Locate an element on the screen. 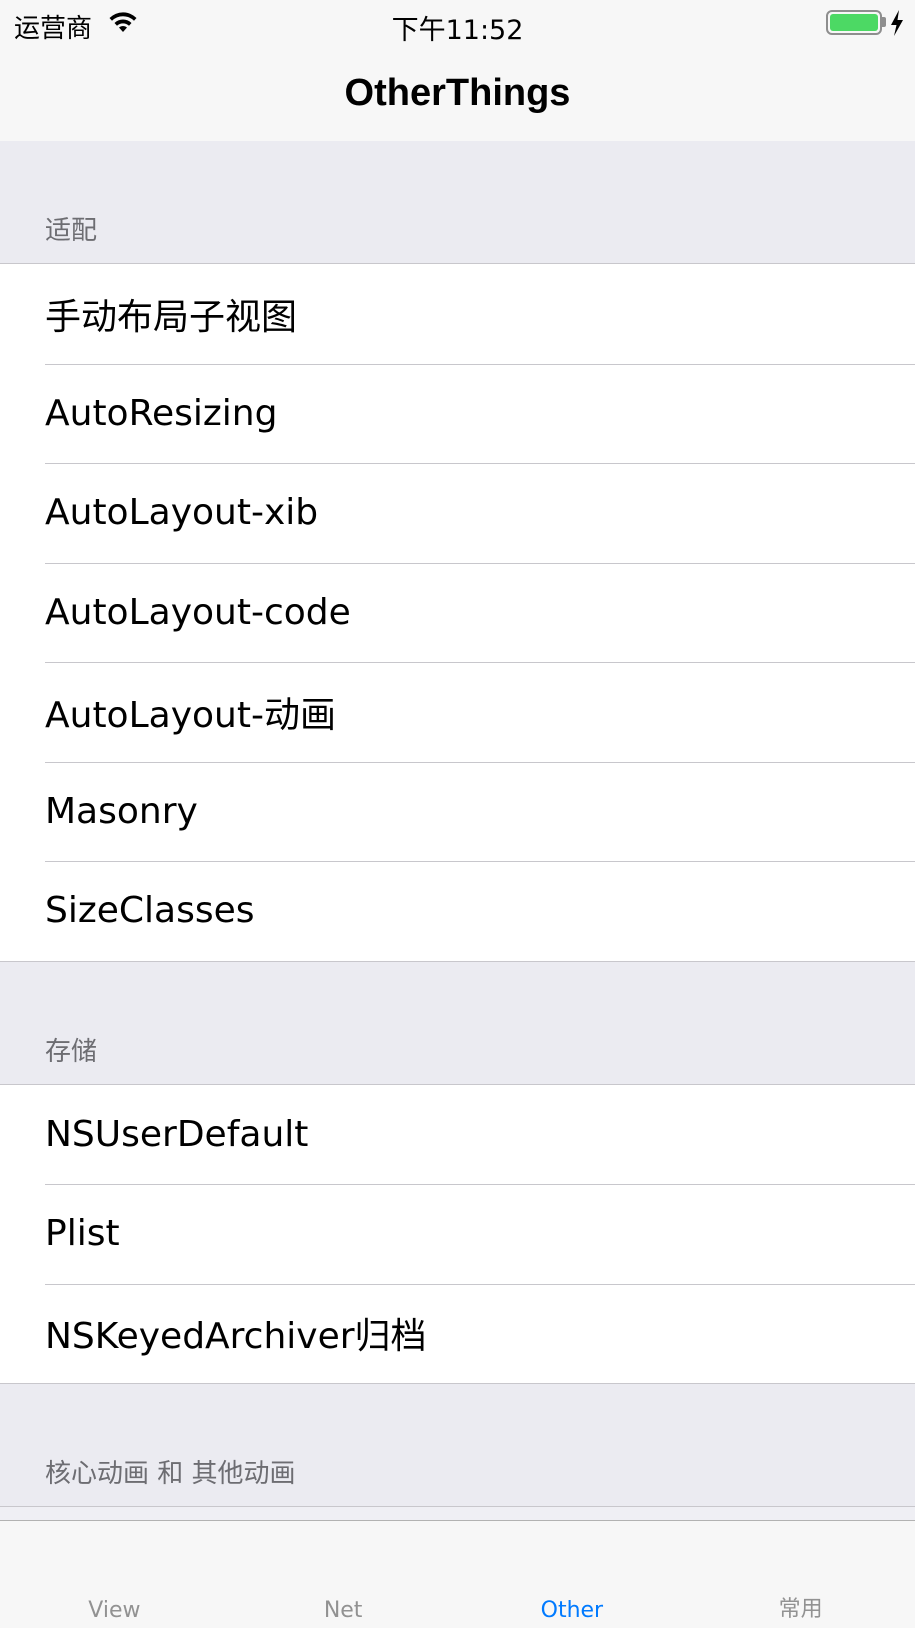 The height and width of the screenshot is (1628, 915). table-cell-plist: Plist is located at coordinates (457, 1234).